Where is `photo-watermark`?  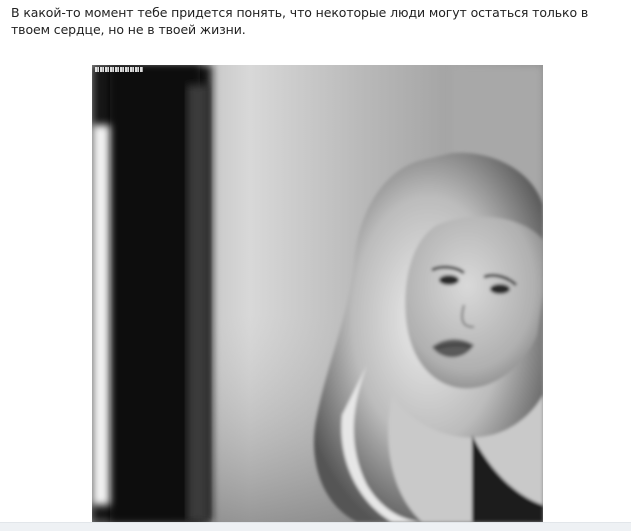 photo-watermark is located at coordinates (119, 69).